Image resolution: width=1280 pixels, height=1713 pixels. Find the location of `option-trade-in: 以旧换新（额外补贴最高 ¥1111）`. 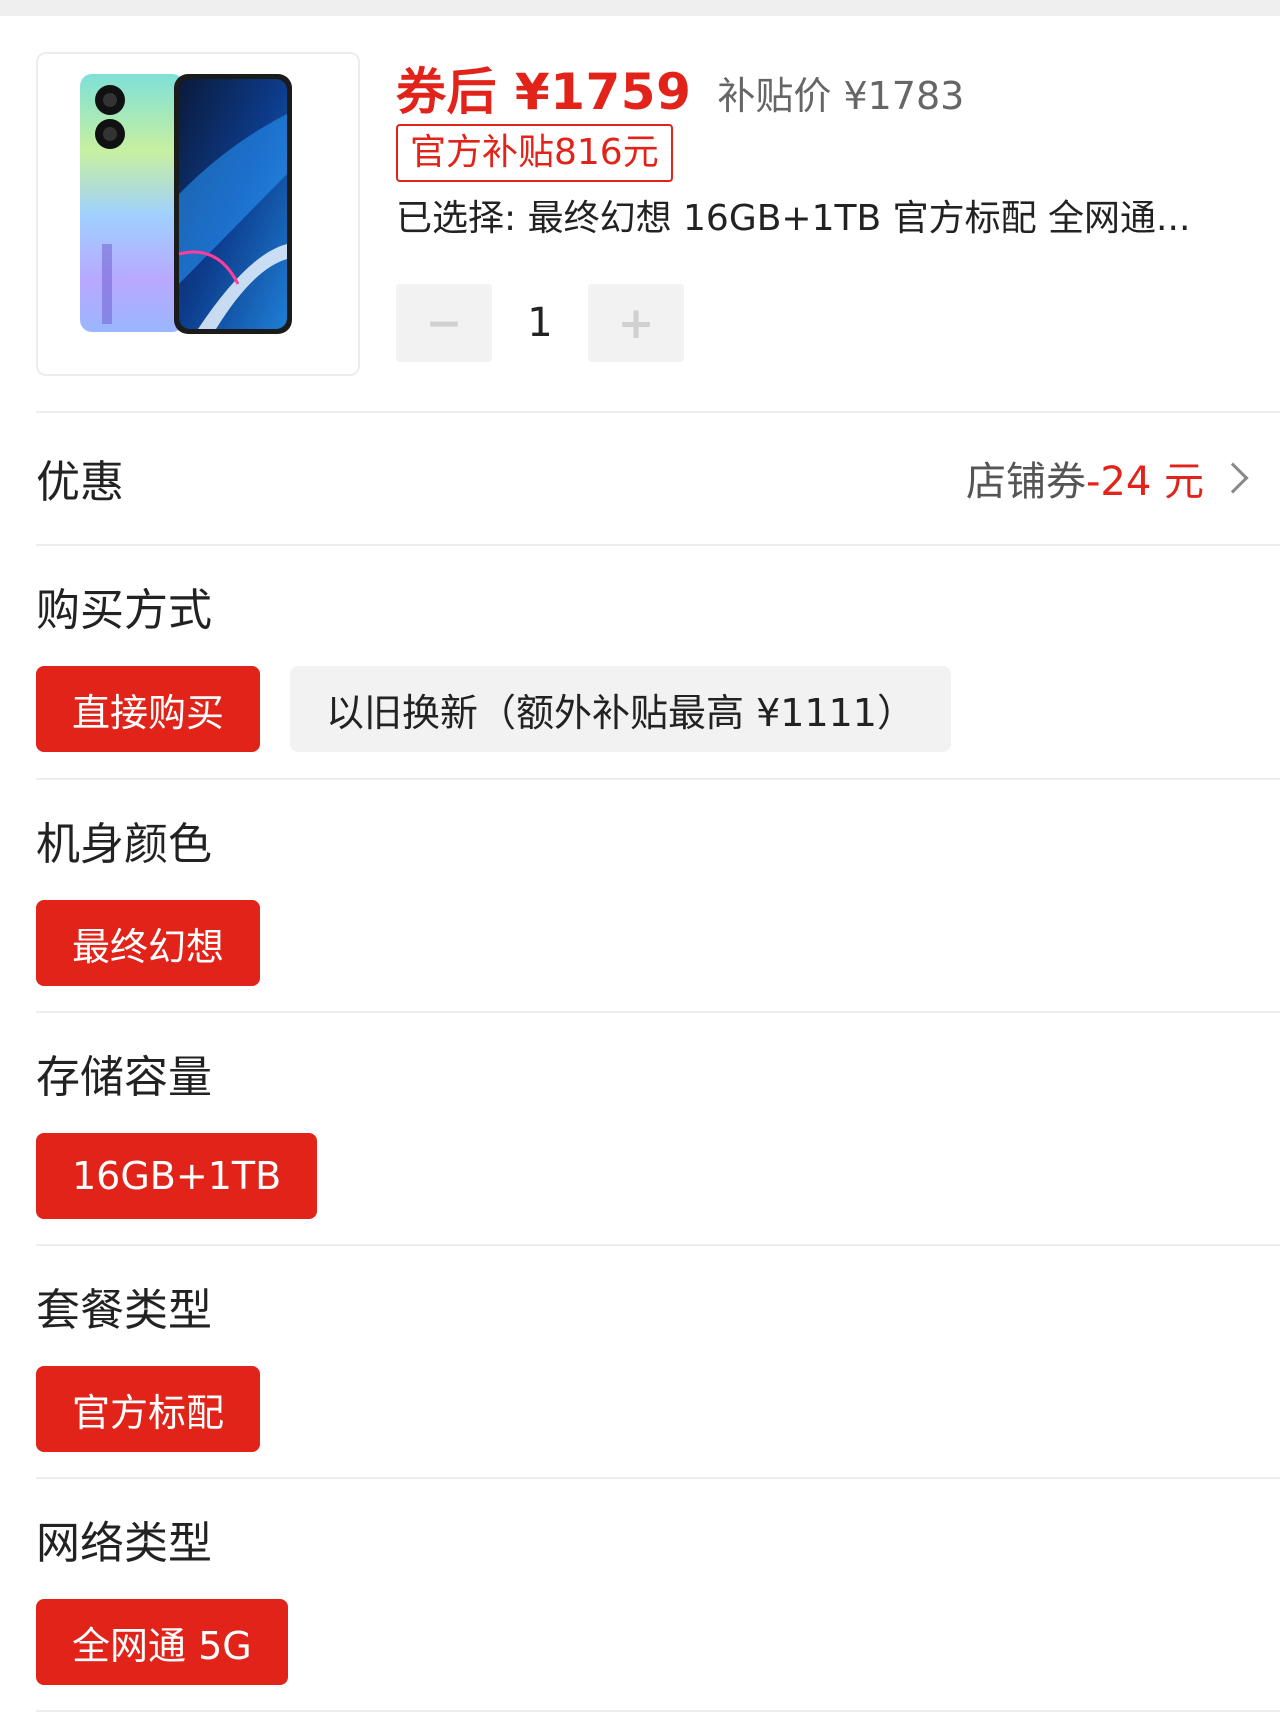

option-trade-in: 以旧换新（额外补贴最高 ¥1111） is located at coordinates (620, 709).